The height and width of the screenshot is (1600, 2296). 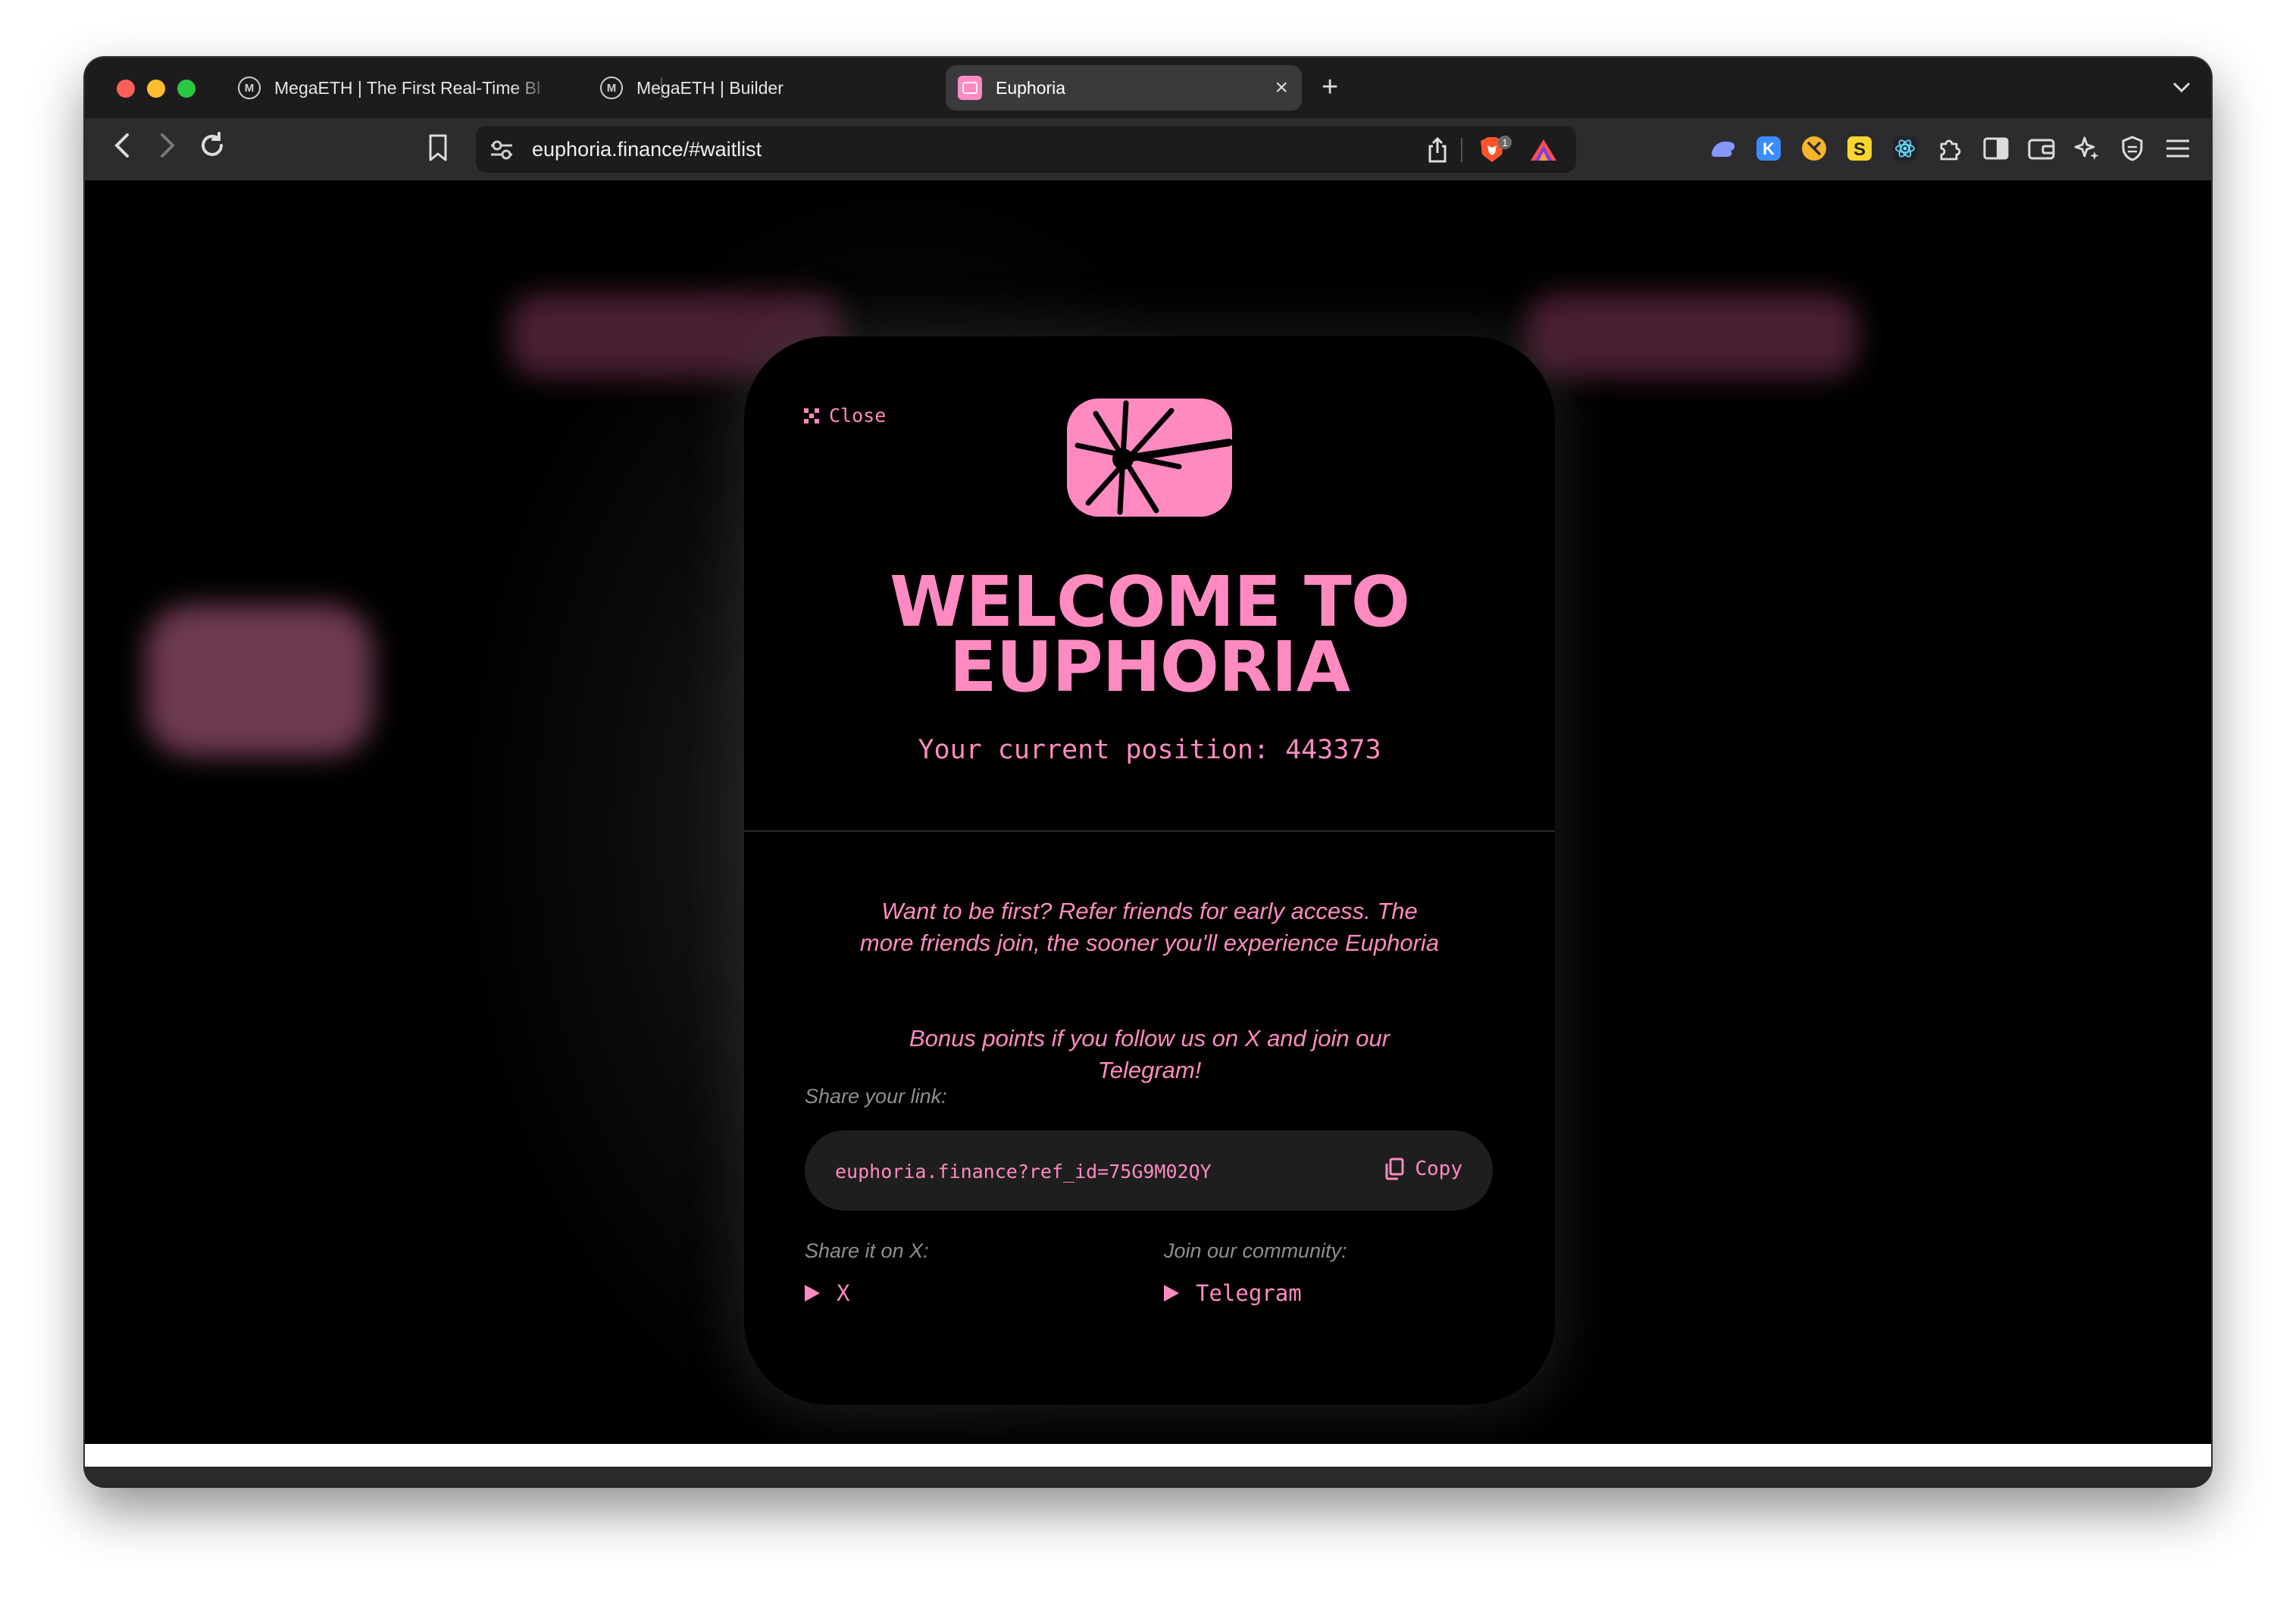 I want to click on rabby-wallet-icon, so click(x=1723, y=148).